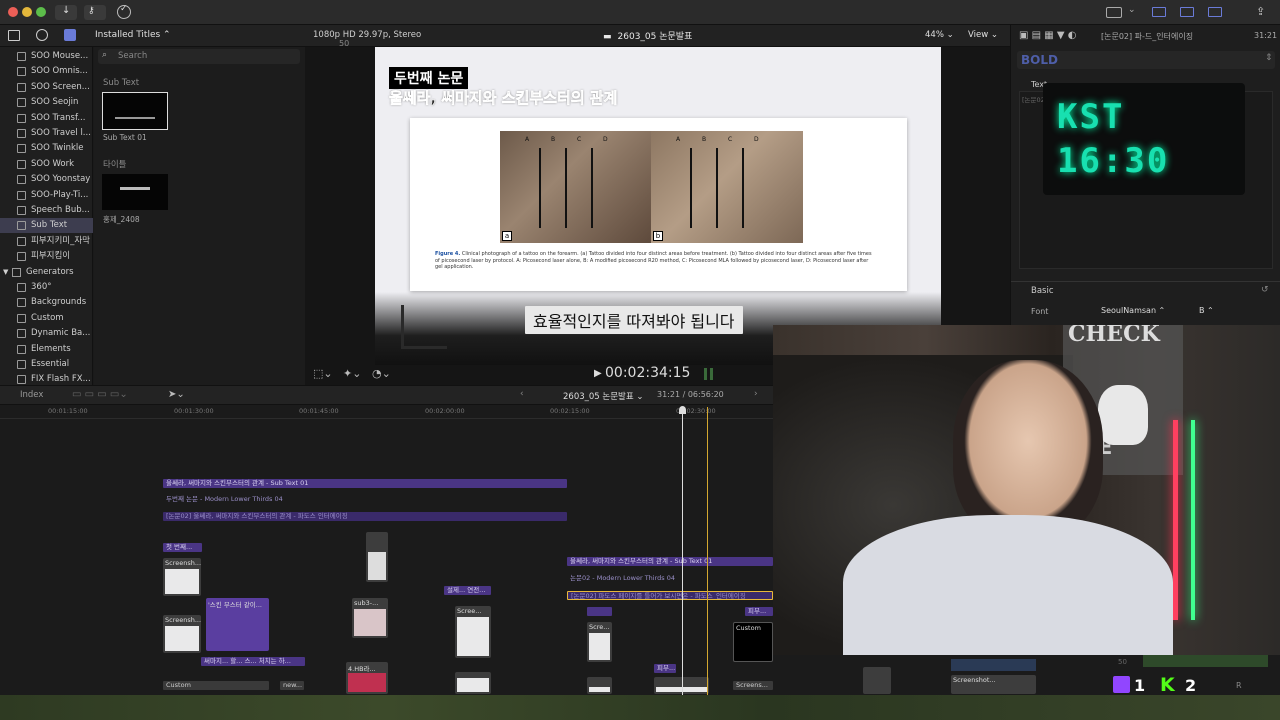  Describe the element at coordinates (46, 148) in the screenshot. I see `sidebar-item: SOO Twinkle` at that location.